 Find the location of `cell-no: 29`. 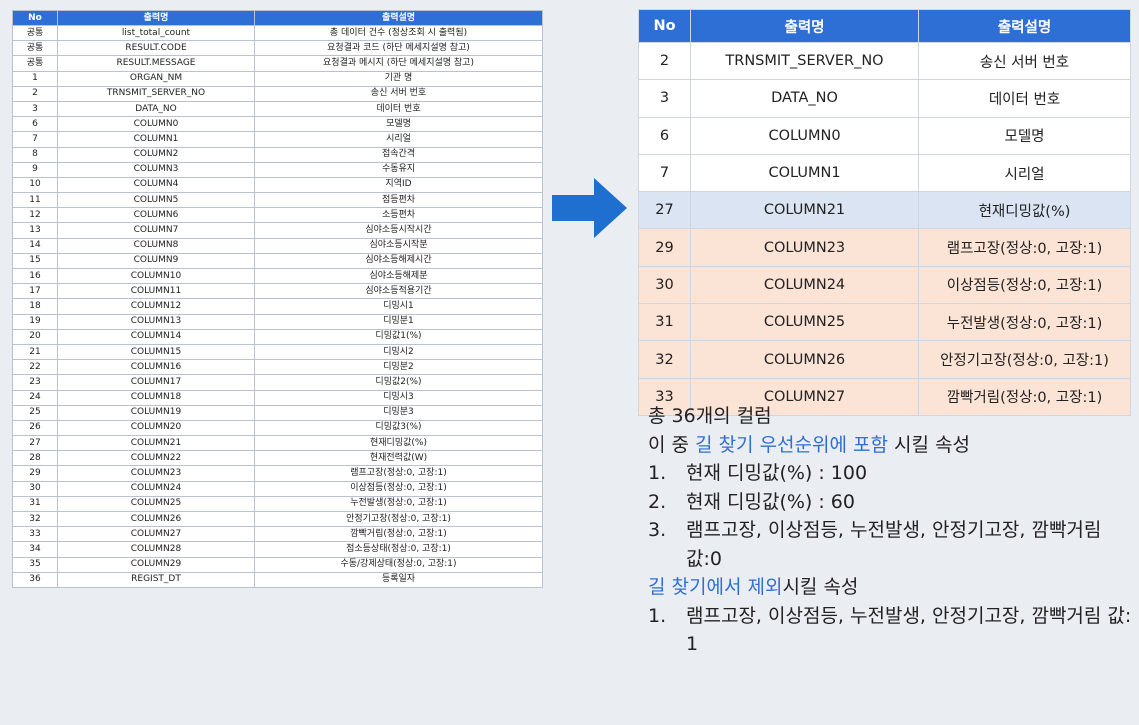

cell-no: 29 is located at coordinates (664, 247).